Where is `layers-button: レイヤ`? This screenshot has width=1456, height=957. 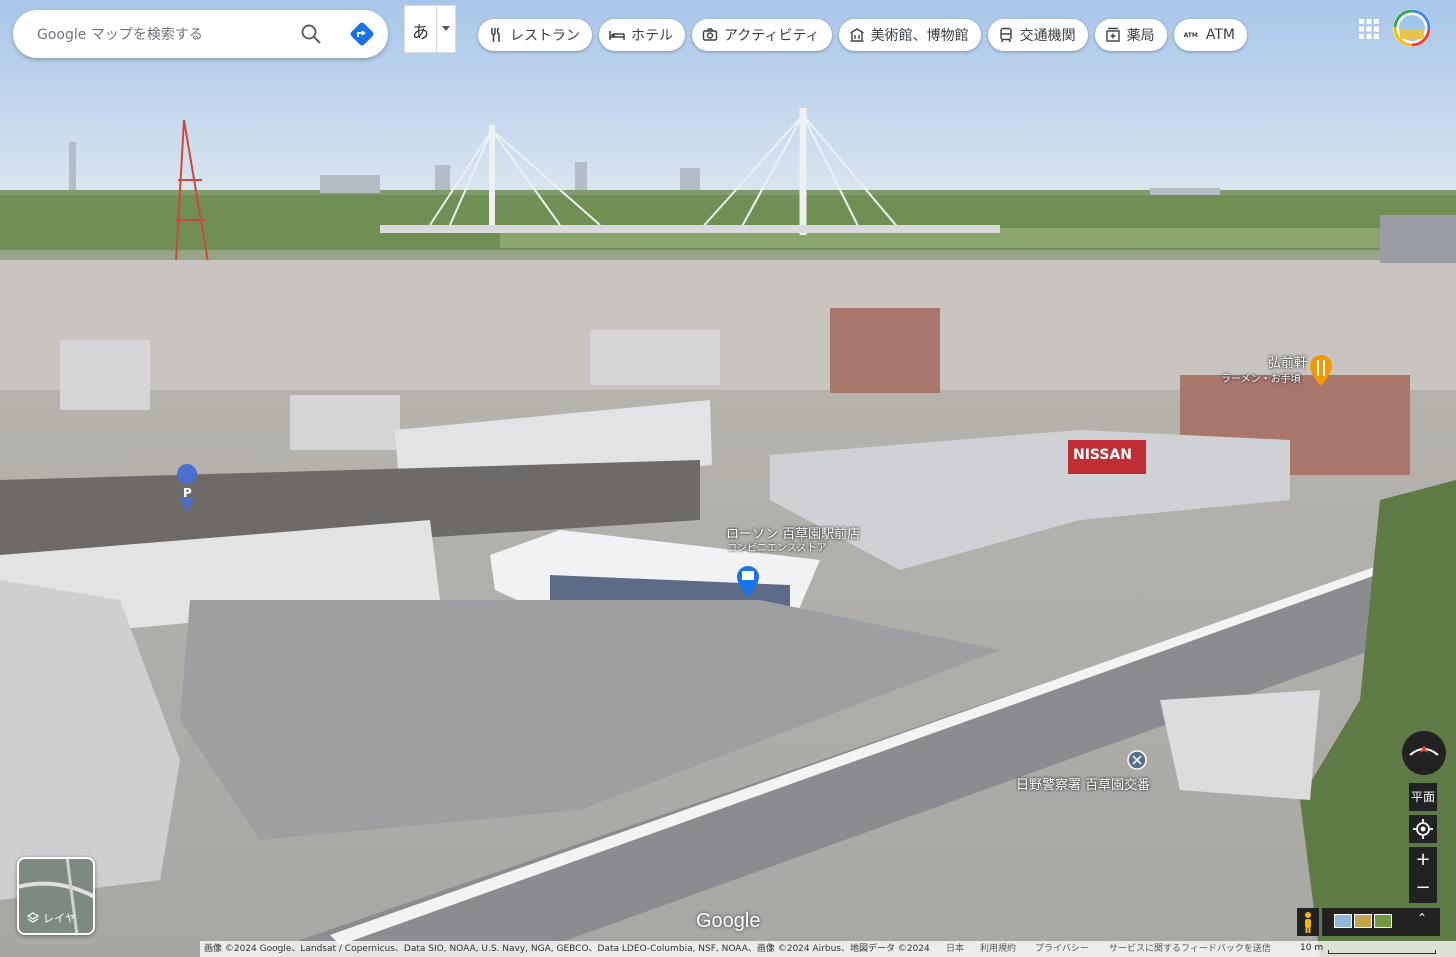
layers-button: レイヤ is located at coordinates (56, 896).